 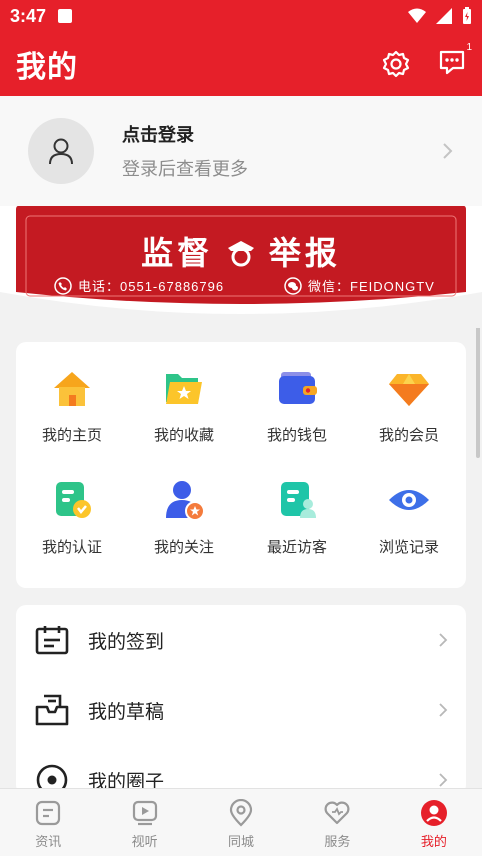 What do you see at coordinates (433, 813) in the screenshot?
I see `me-icon` at bounding box center [433, 813].